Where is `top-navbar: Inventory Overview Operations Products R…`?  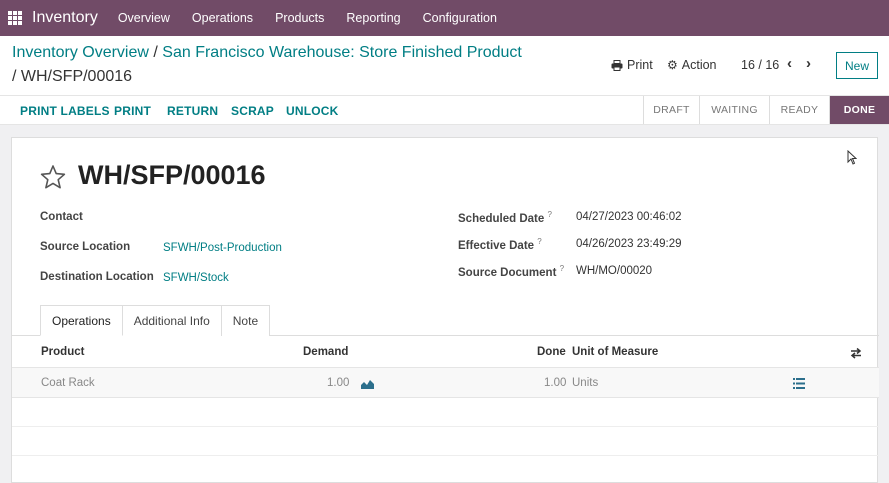 top-navbar: Inventory Overview Operations Products R… is located at coordinates (444, 18).